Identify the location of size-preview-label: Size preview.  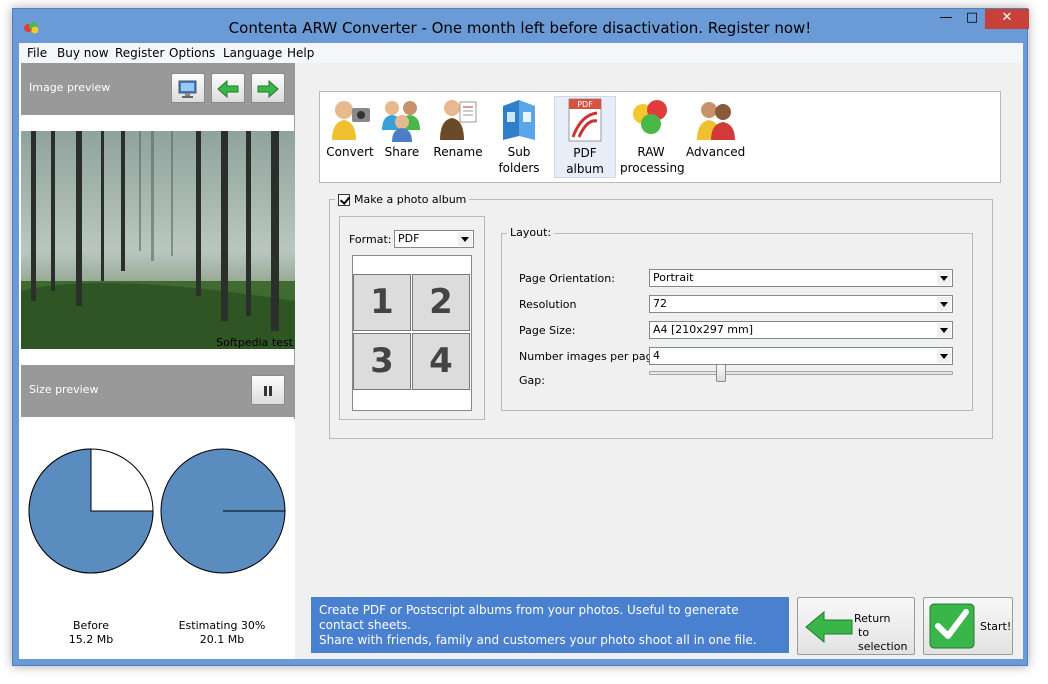
(64, 389).